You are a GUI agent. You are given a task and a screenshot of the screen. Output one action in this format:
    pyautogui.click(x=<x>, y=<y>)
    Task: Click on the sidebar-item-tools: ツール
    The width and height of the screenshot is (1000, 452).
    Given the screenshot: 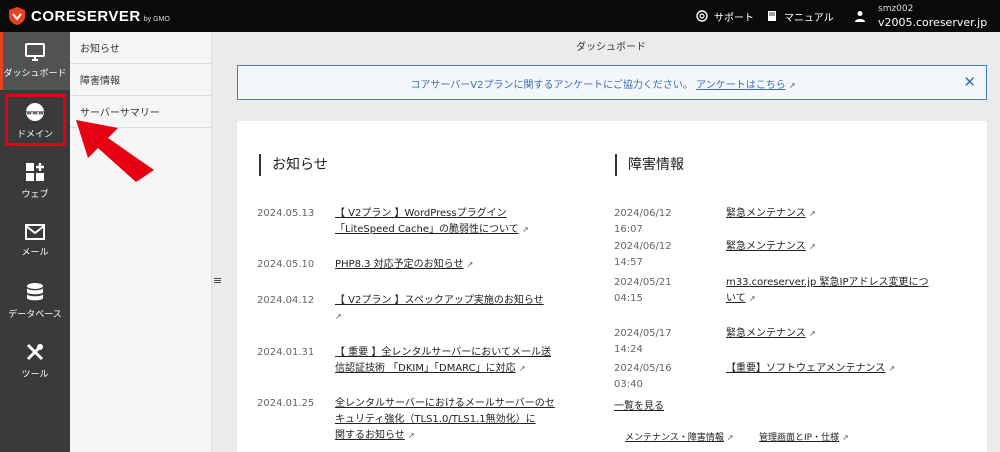 What is the action you would take?
    pyautogui.click(x=35, y=361)
    